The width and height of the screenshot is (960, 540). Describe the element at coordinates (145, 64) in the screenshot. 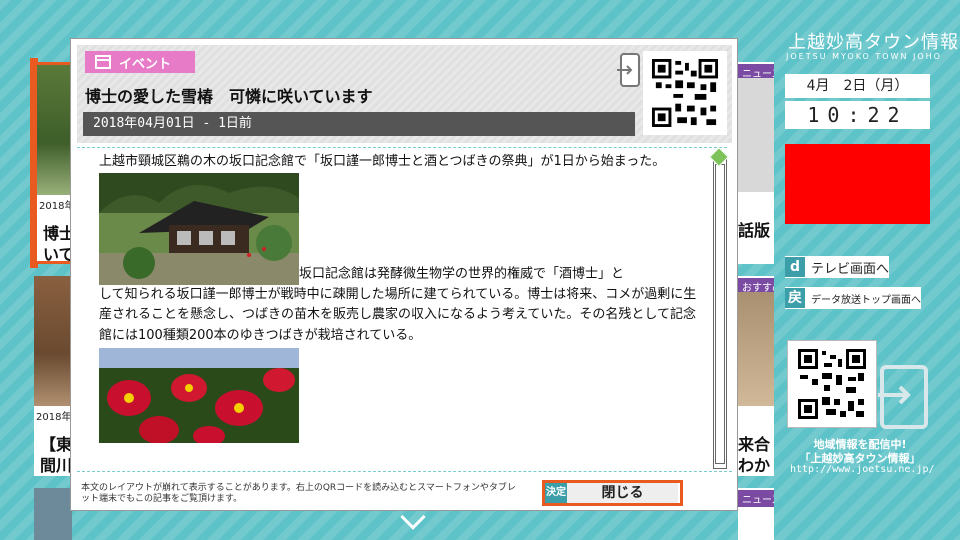

I see `category-label: イベント` at that location.